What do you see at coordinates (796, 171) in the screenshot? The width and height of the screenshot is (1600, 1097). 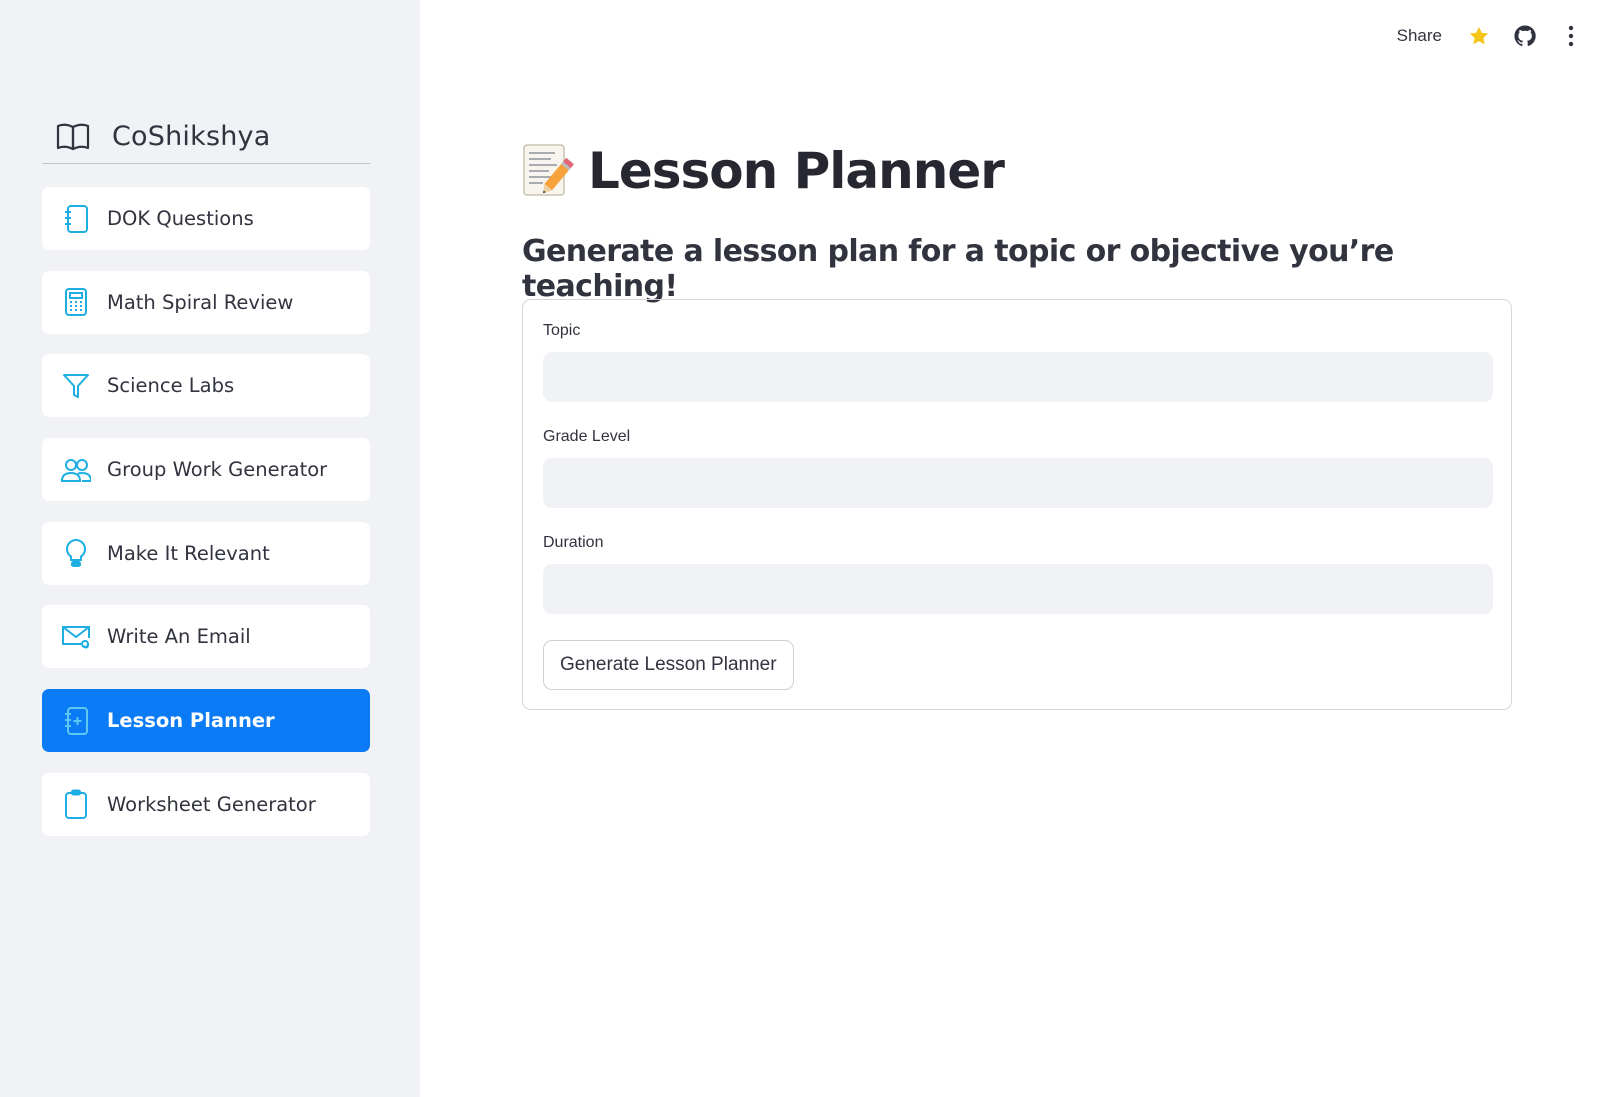 I see `page-heading: Lesson Planner` at bounding box center [796, 171].